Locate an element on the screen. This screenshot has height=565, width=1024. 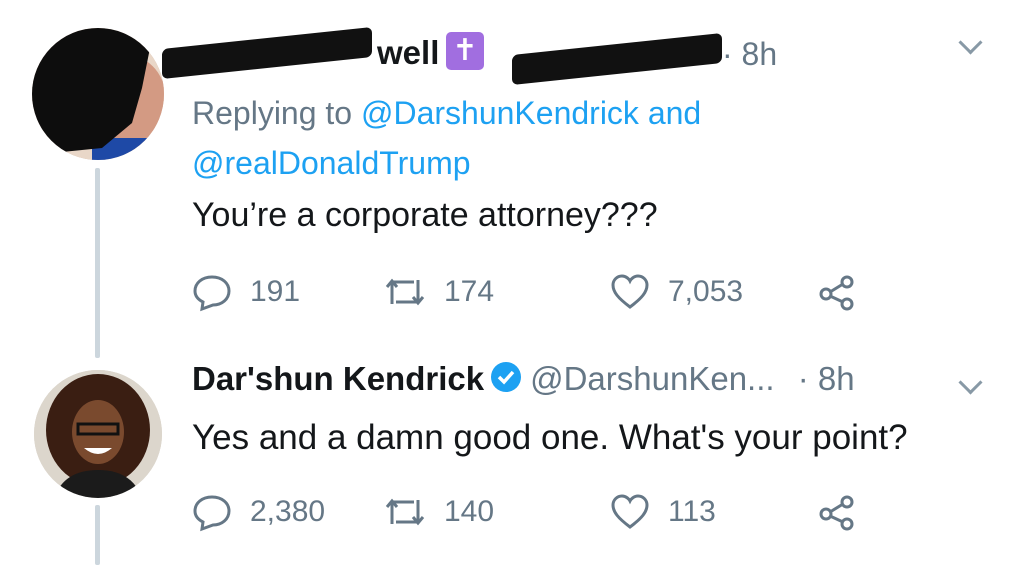
mention-link: @realDonaldTrump is located at coordinates (331, 163).